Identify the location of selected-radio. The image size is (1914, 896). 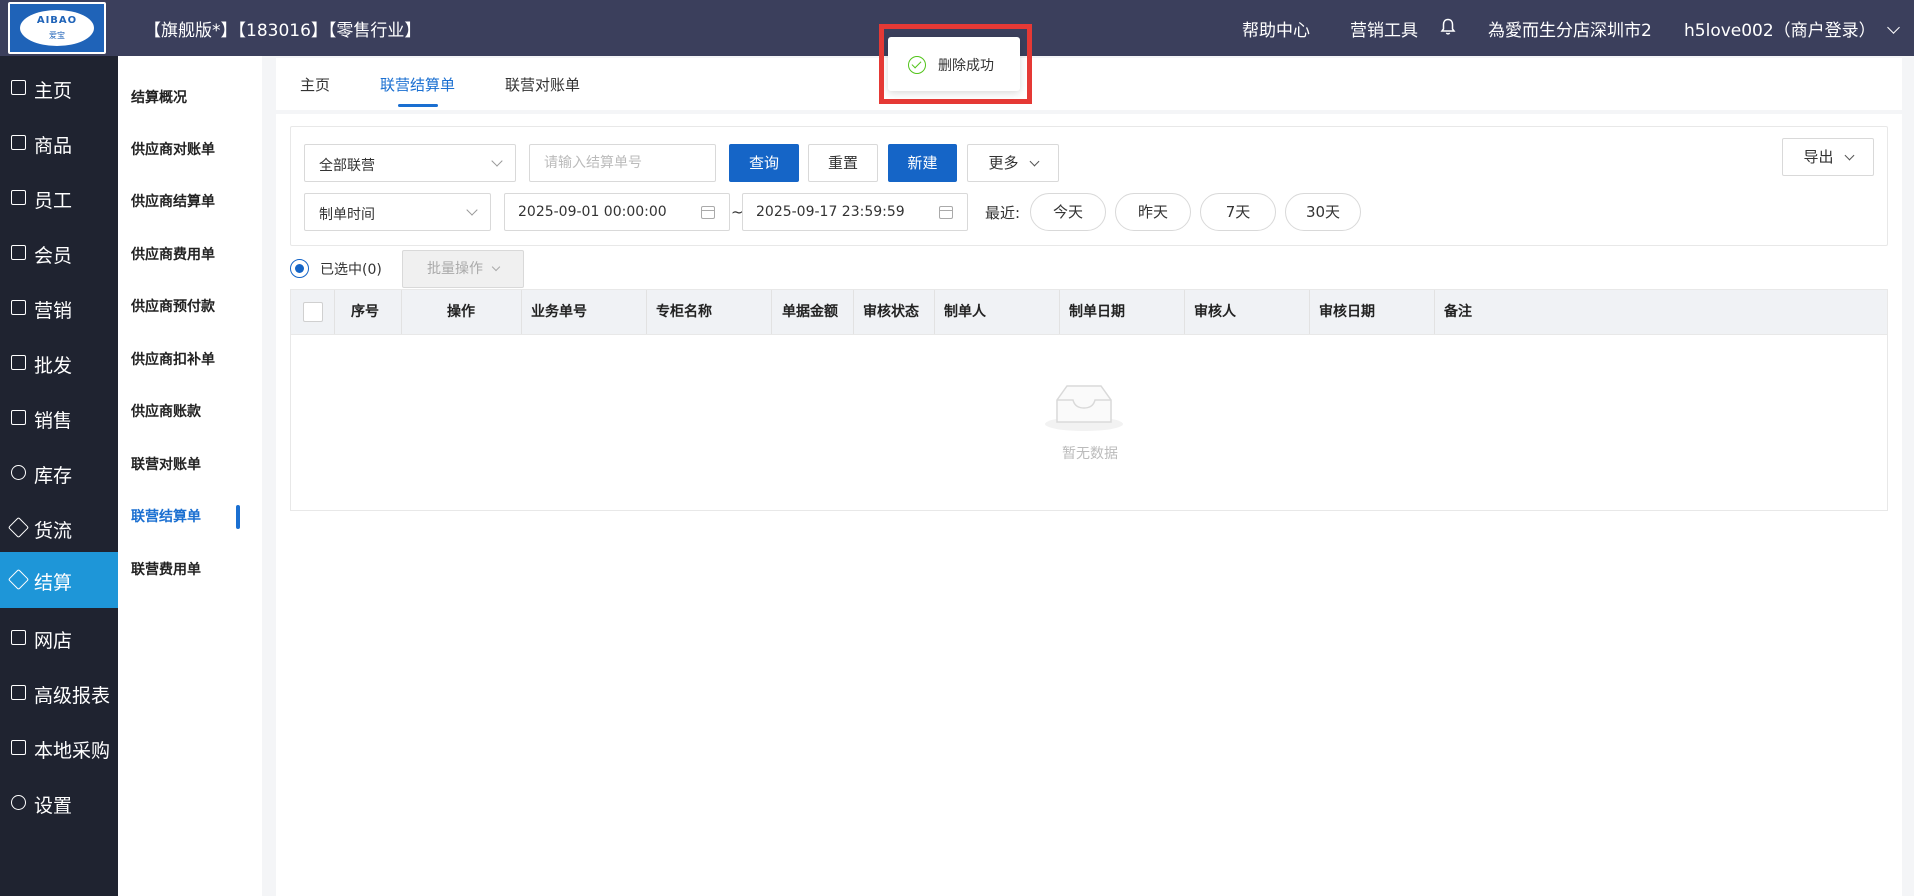
(299, 268).